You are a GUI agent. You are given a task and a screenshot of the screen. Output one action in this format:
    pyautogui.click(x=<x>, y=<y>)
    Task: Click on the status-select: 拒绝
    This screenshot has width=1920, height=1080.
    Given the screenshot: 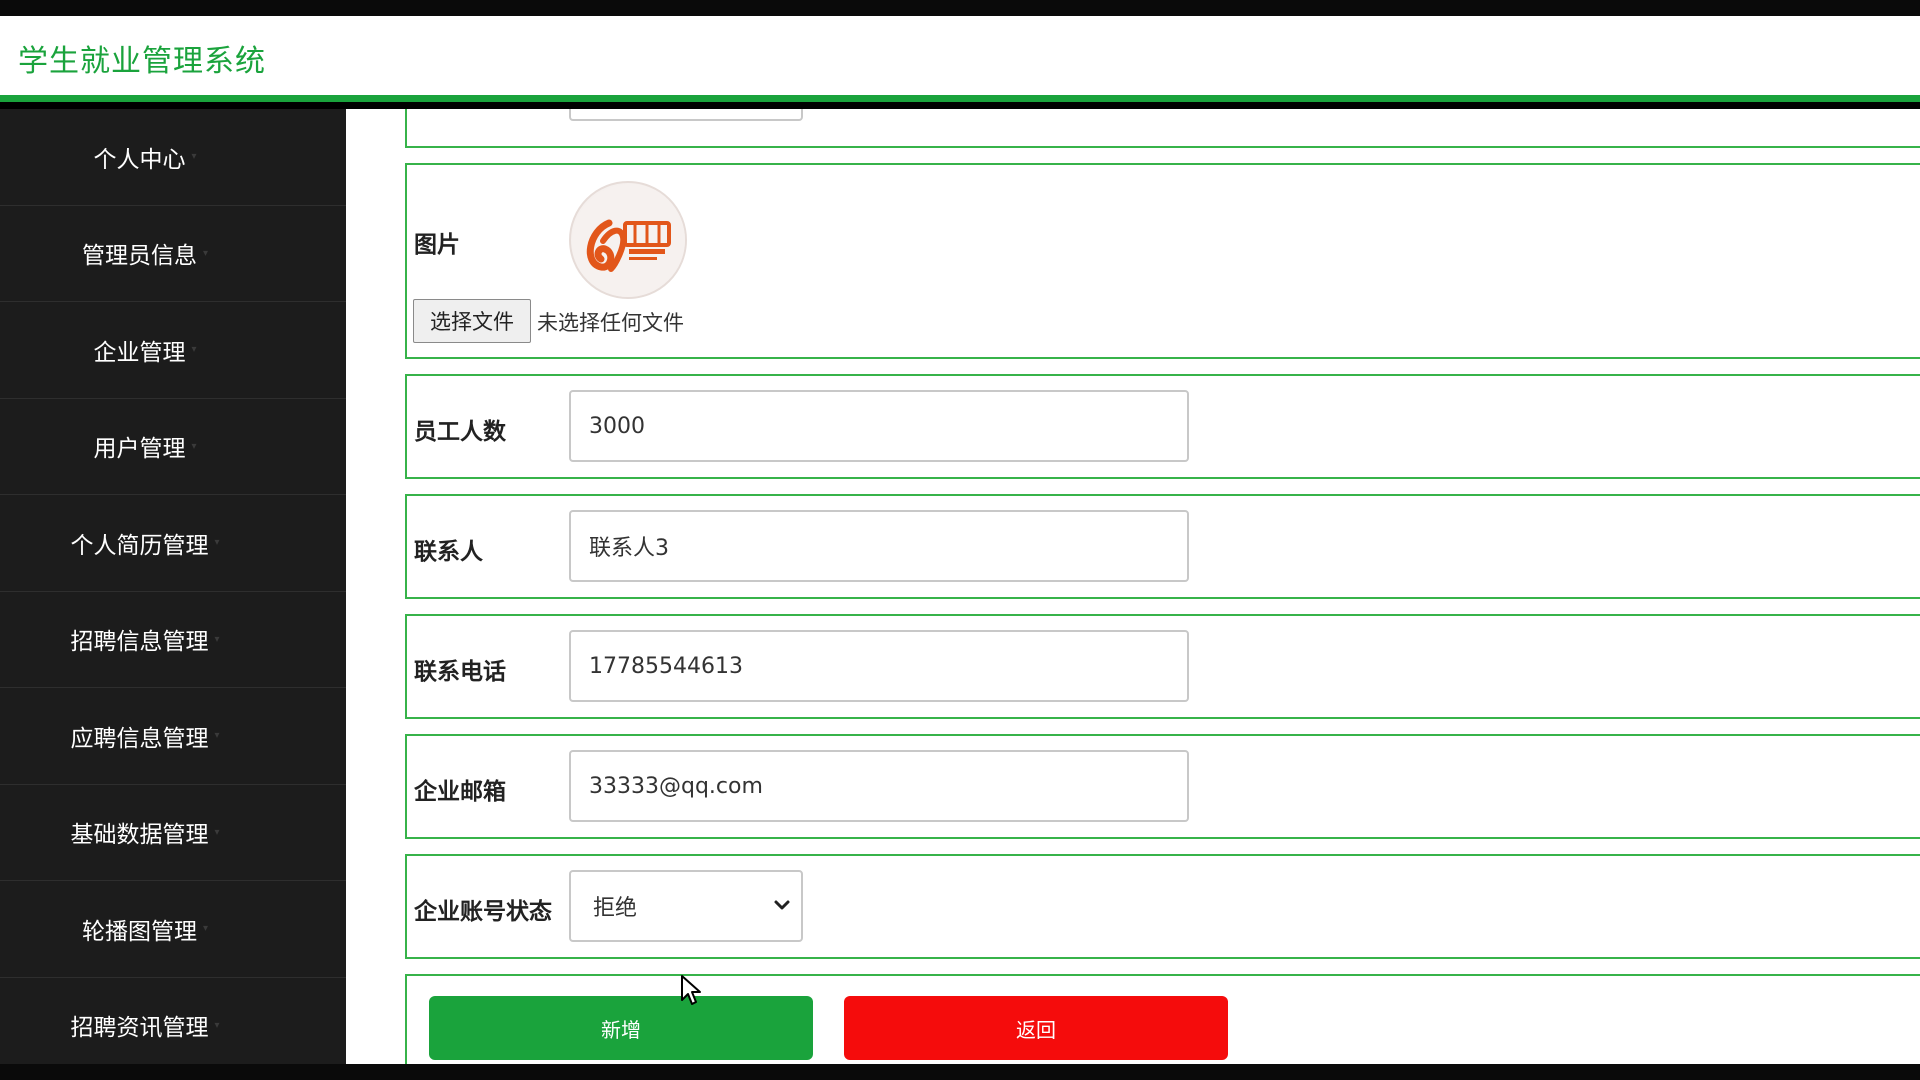 What is the action you would take?
    pyautogui.click(x=686, y=906)
    